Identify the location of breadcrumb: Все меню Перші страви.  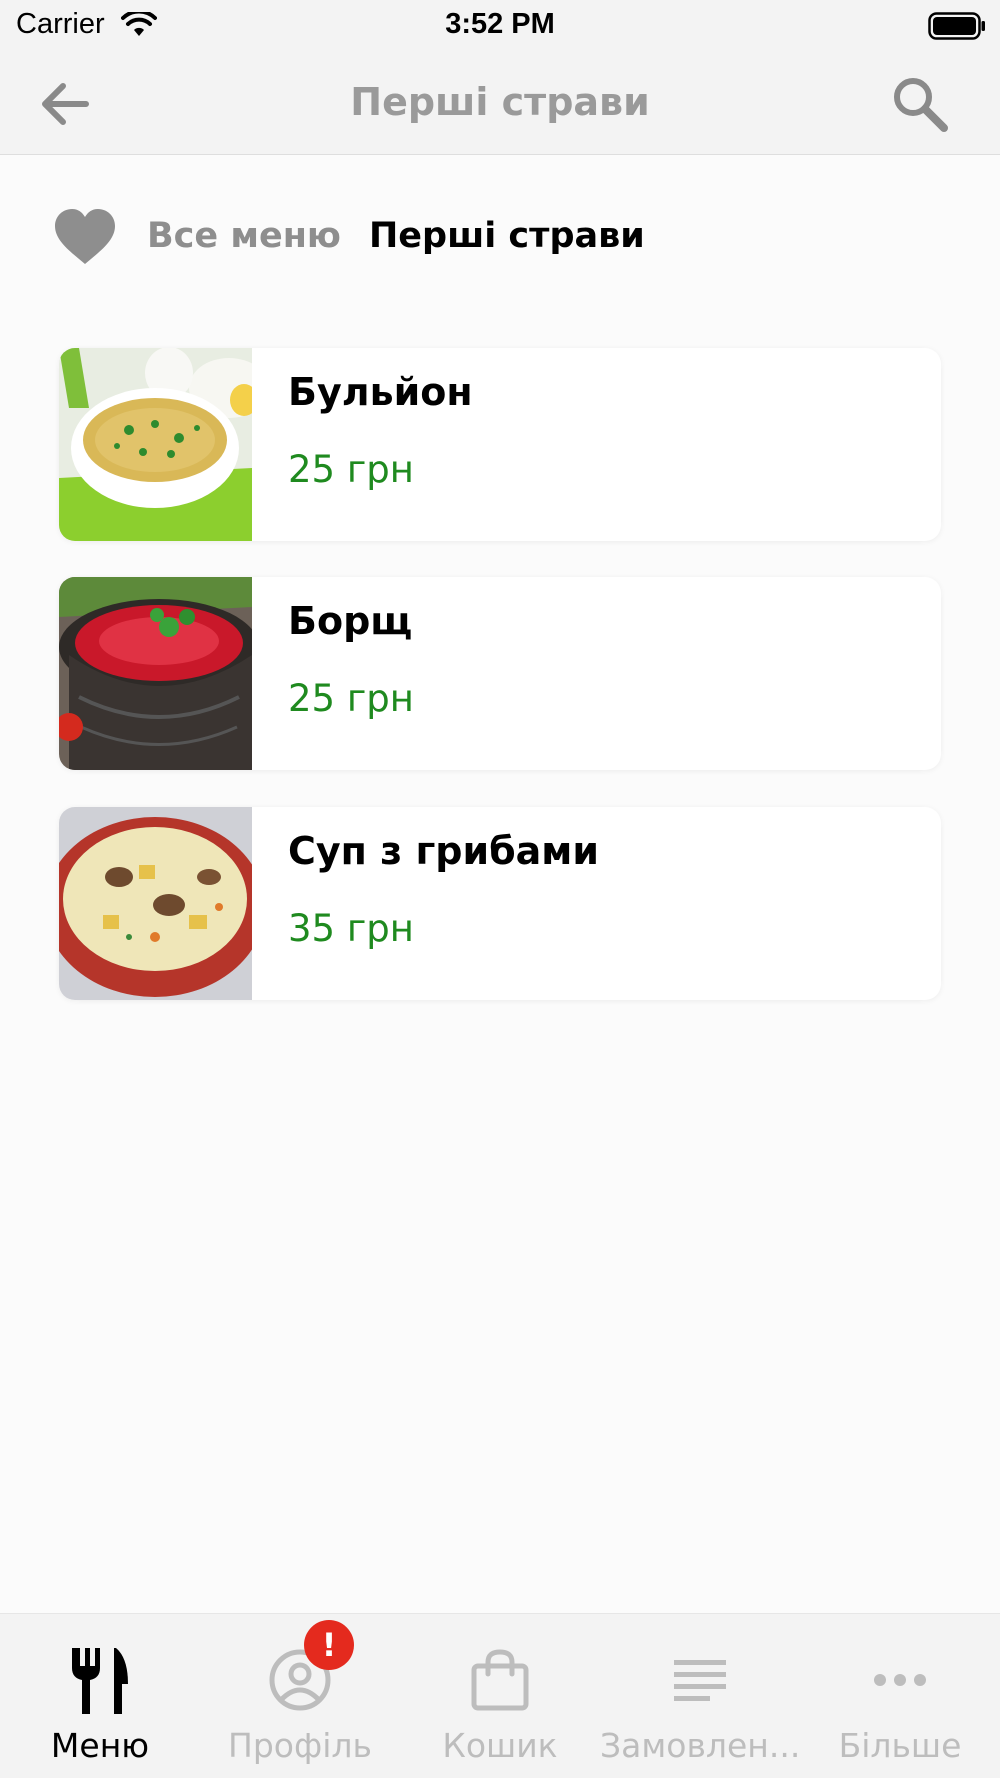
(500, 240).